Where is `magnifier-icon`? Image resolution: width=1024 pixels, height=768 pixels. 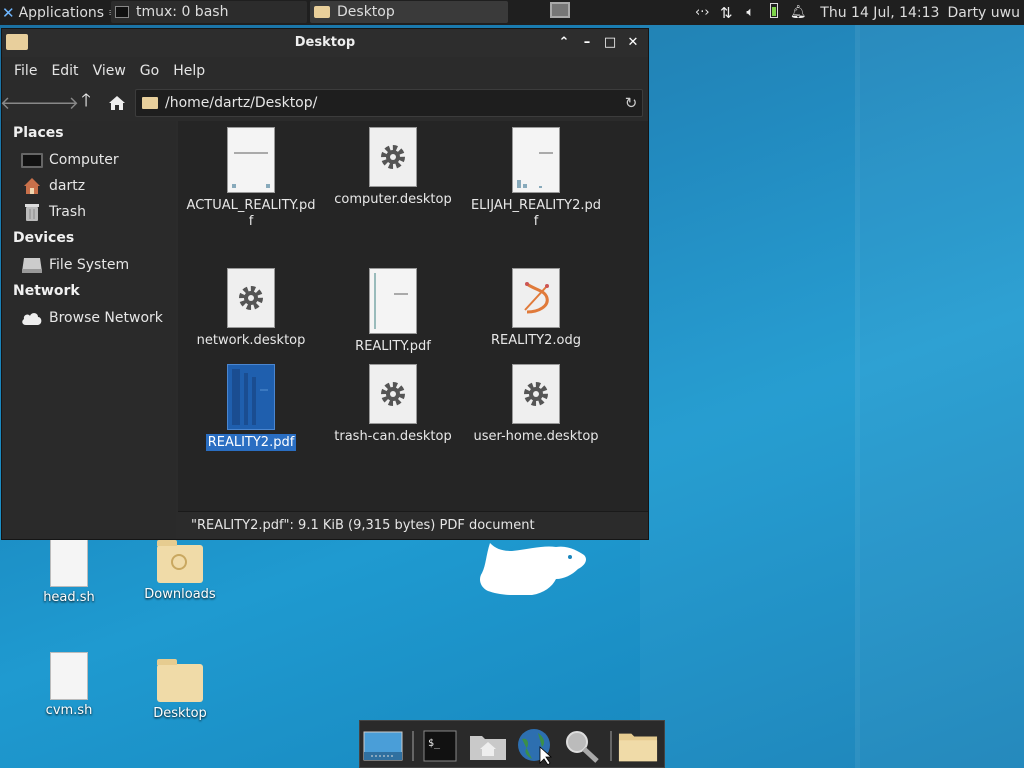
magnifier-icon is located at coordinates (582, 747).